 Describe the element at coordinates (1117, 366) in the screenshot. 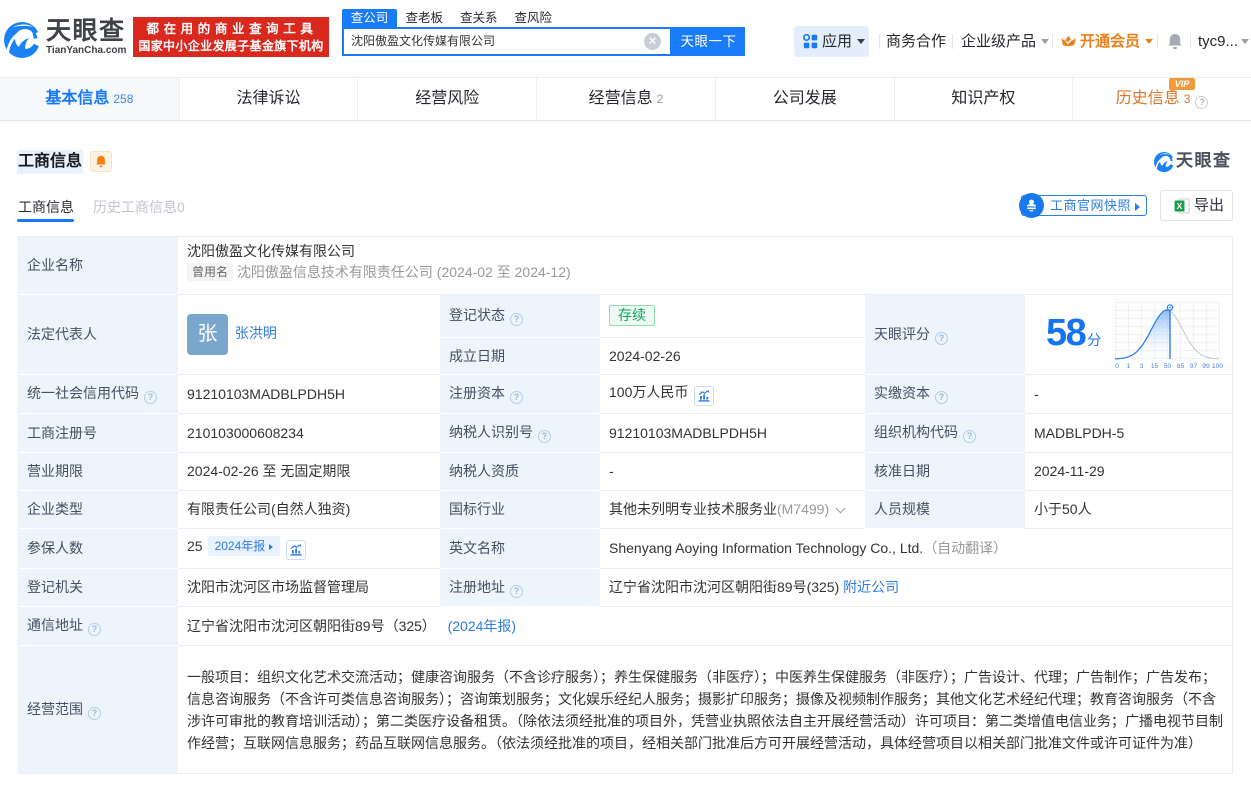

I see `svg-text: 0` at that location.